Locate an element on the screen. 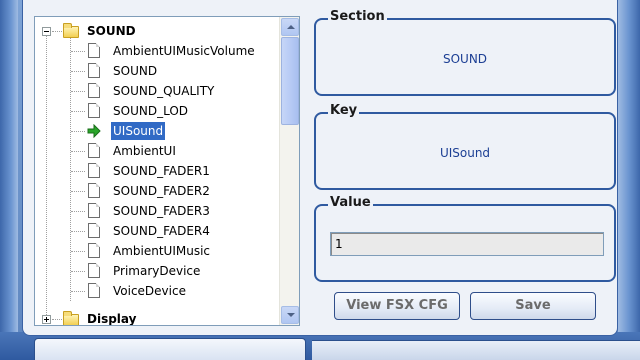 The height and width of the screenshot is (360, 640). tree-label: PrimaryDevice is located at coordinates (157, 271).